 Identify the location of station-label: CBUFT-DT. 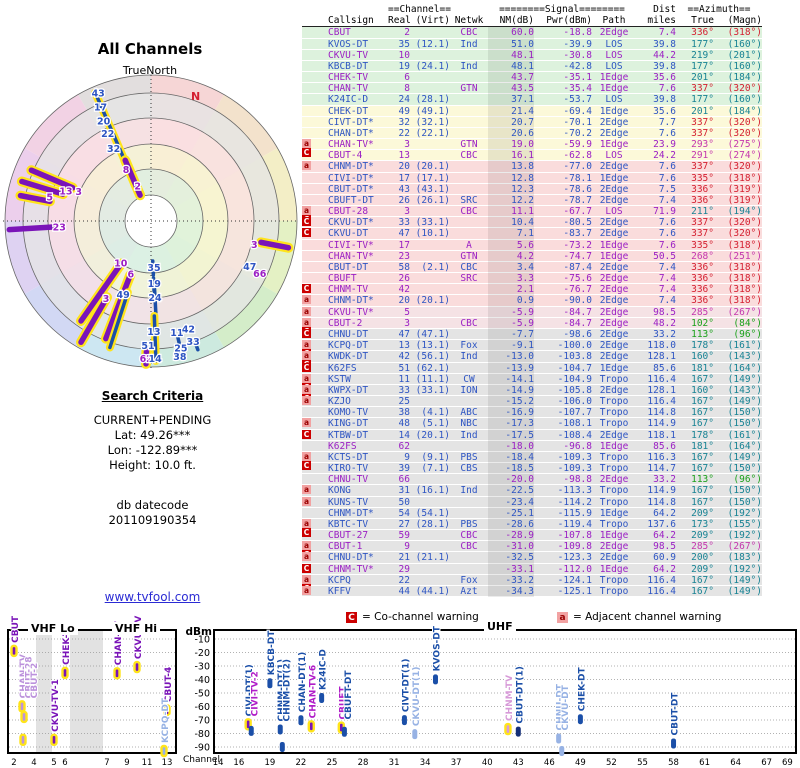
(349, 695).